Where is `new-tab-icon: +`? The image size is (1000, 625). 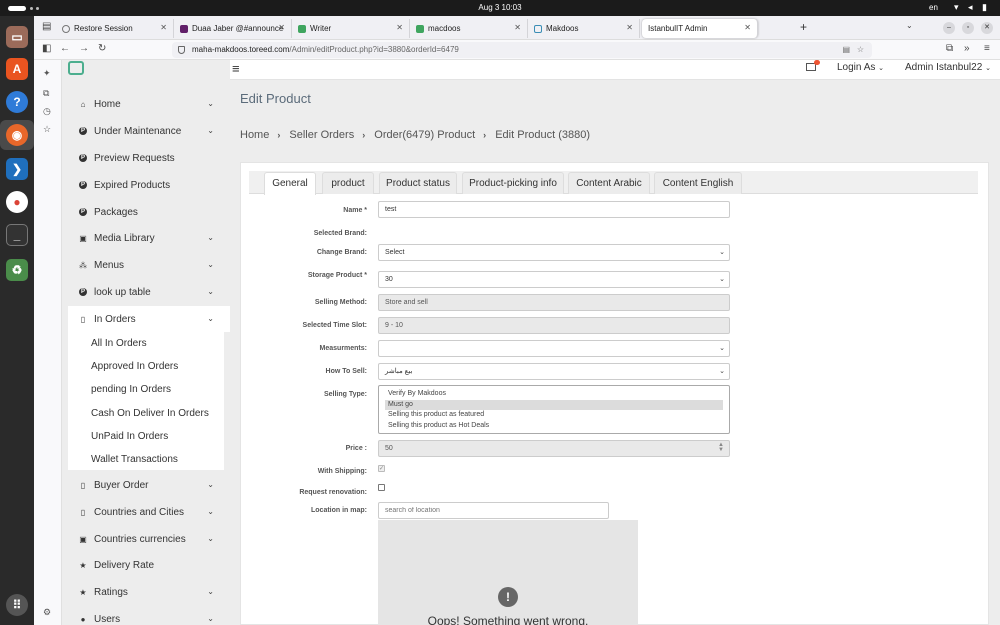 new-tab-icon: + is located at coordinates (803, 27).